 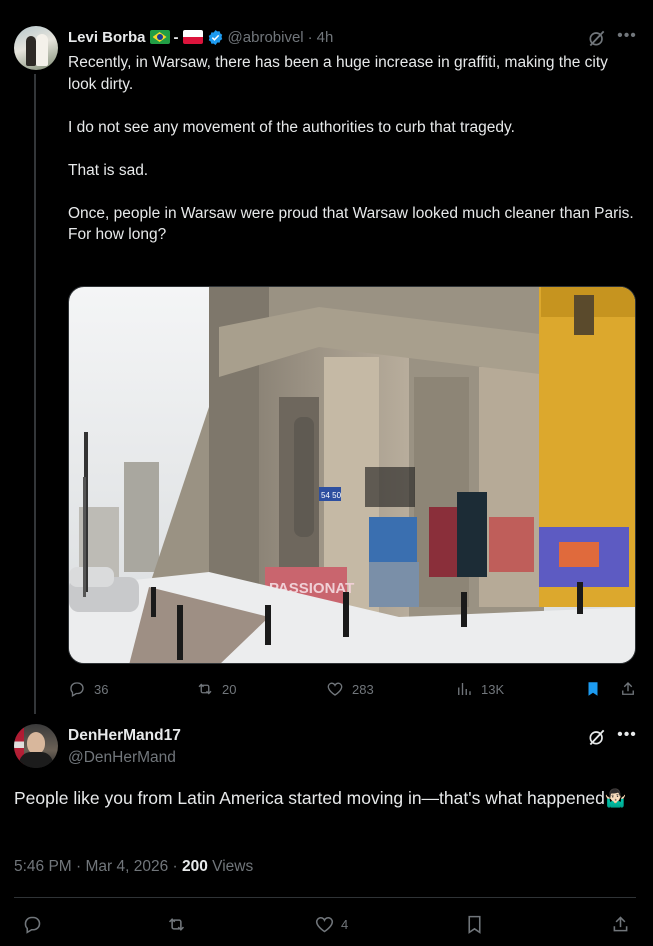 I want to click on like-count: 4, so click(x=345, y=924).